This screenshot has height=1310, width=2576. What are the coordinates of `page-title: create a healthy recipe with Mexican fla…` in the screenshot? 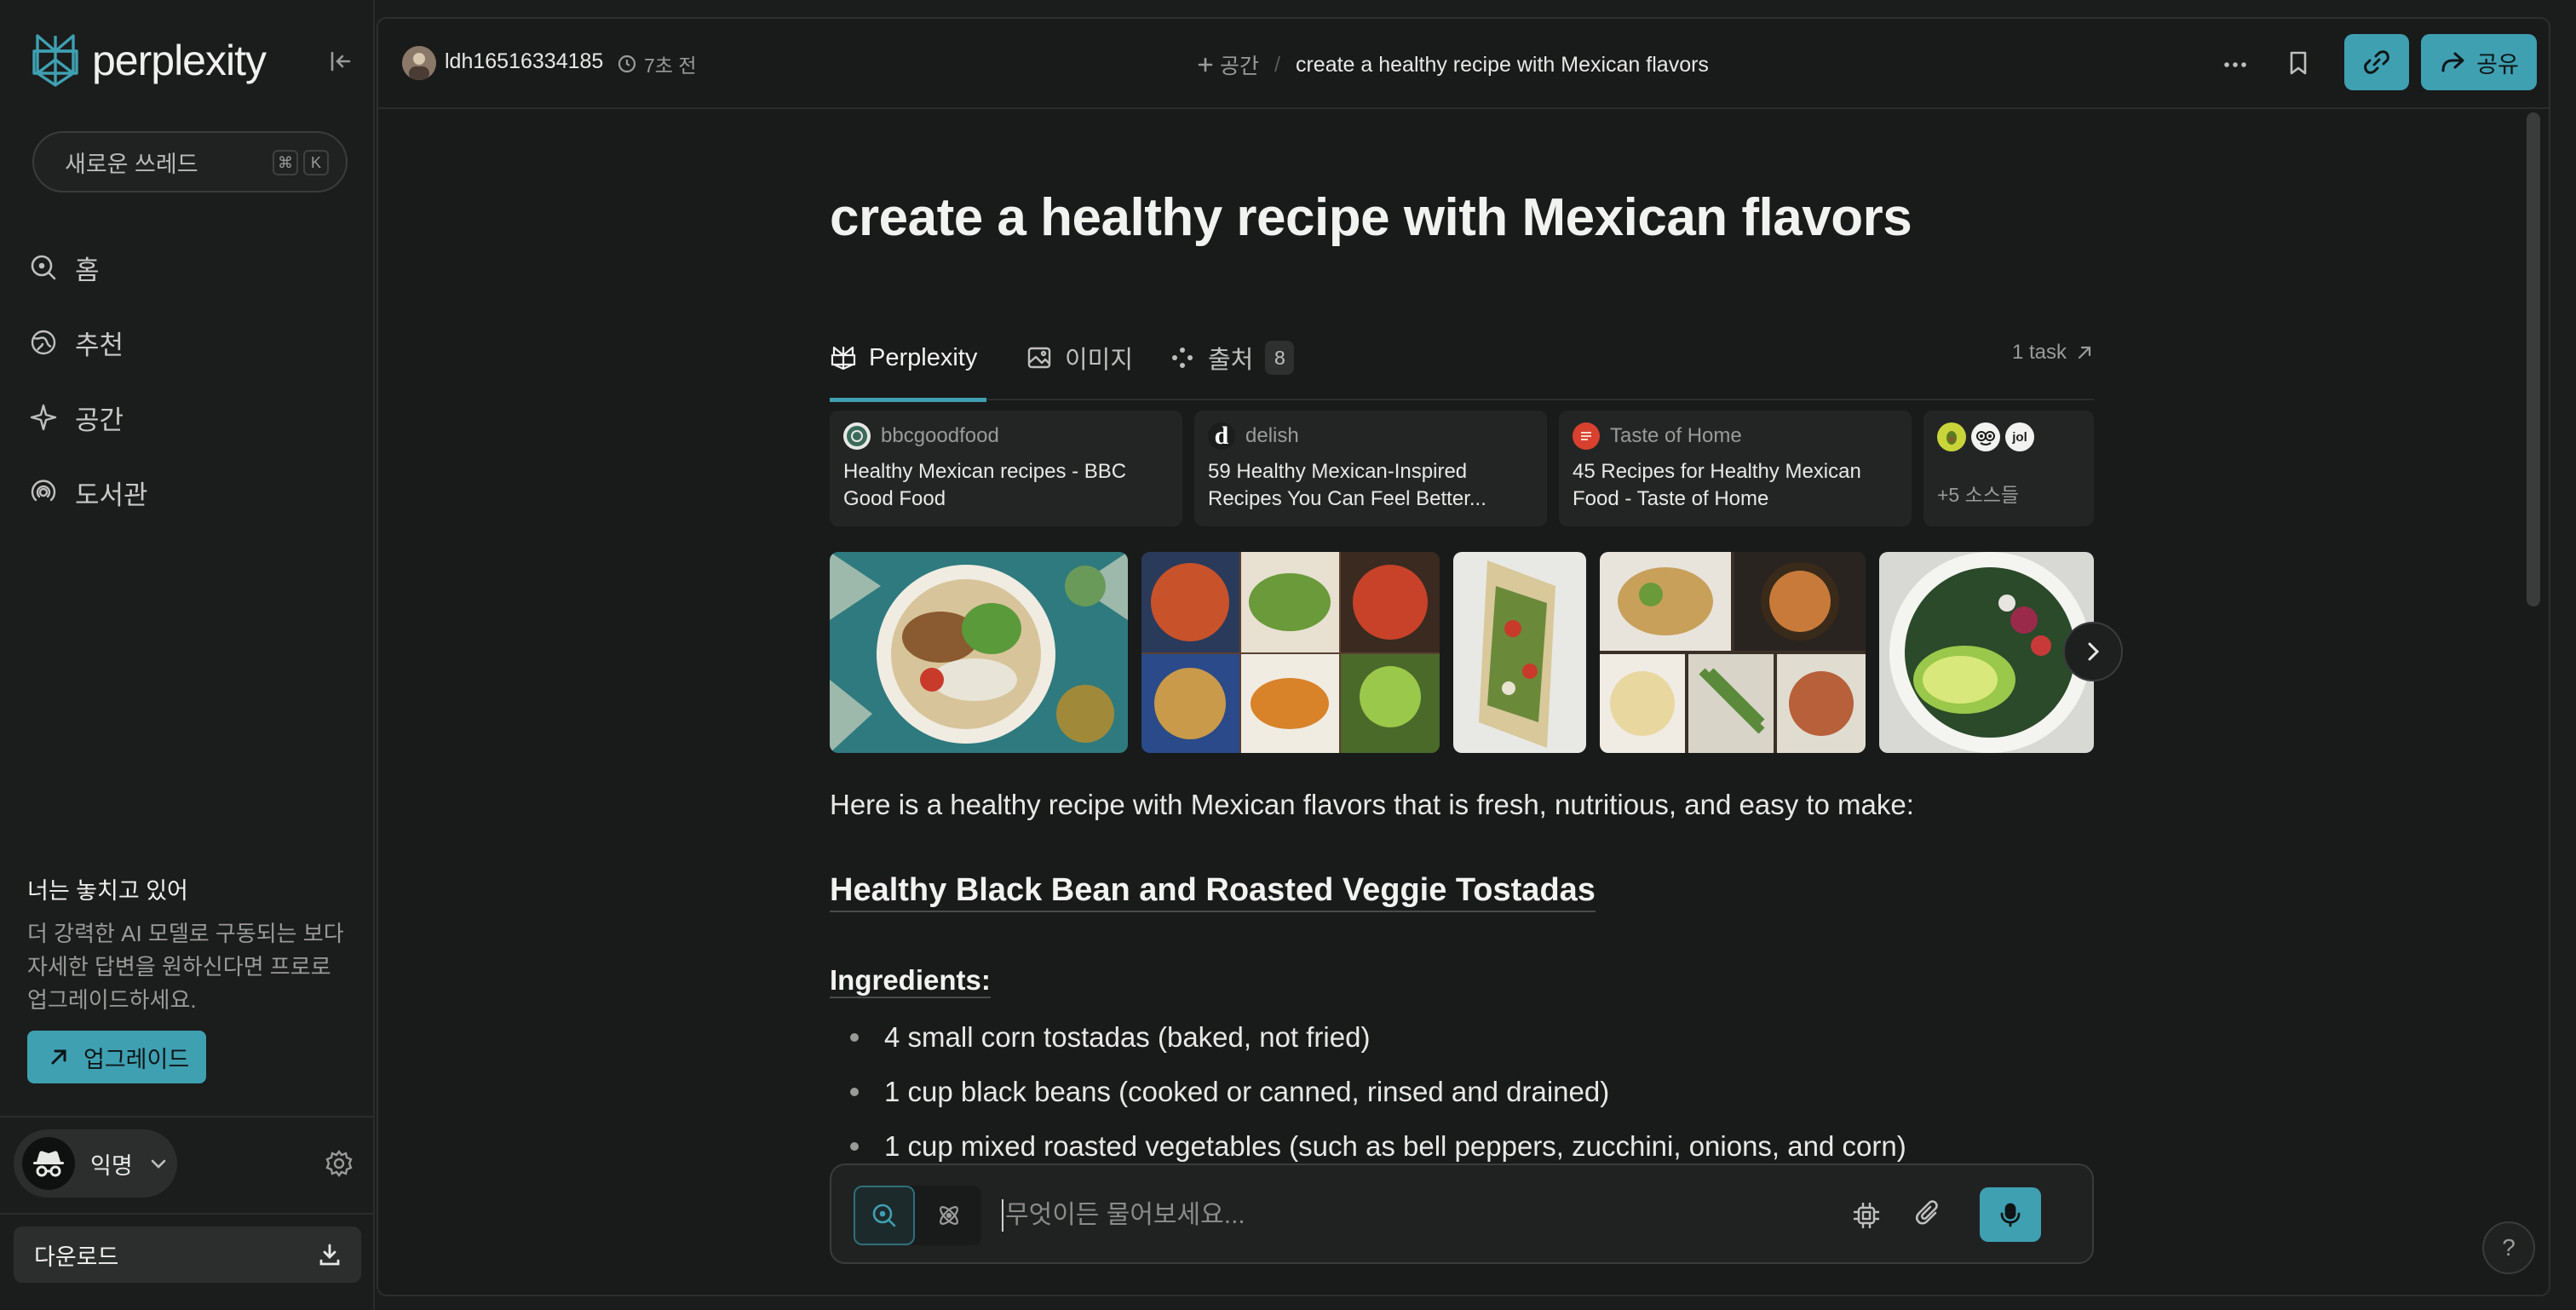 It's located at (1371, 217).